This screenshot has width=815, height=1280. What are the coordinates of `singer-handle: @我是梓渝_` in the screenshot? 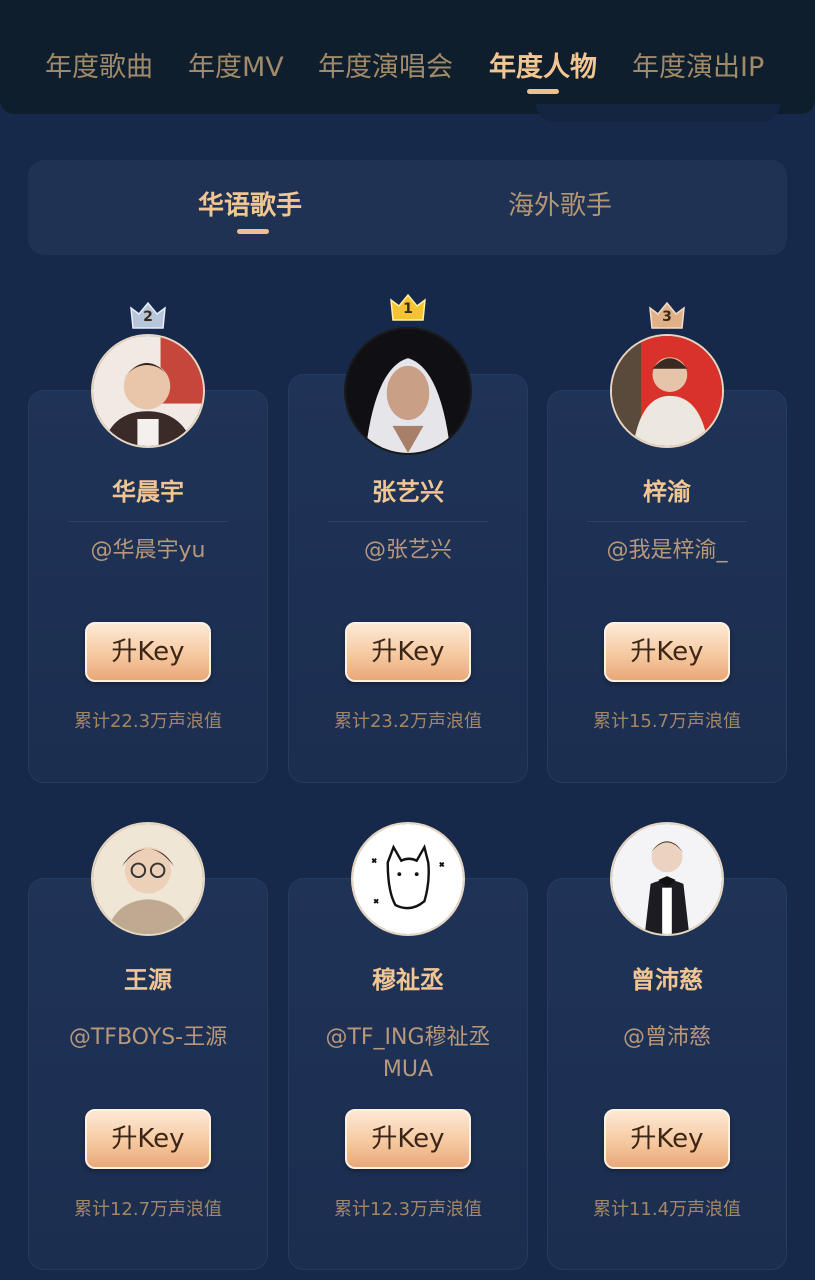 It's located at (667, 551).